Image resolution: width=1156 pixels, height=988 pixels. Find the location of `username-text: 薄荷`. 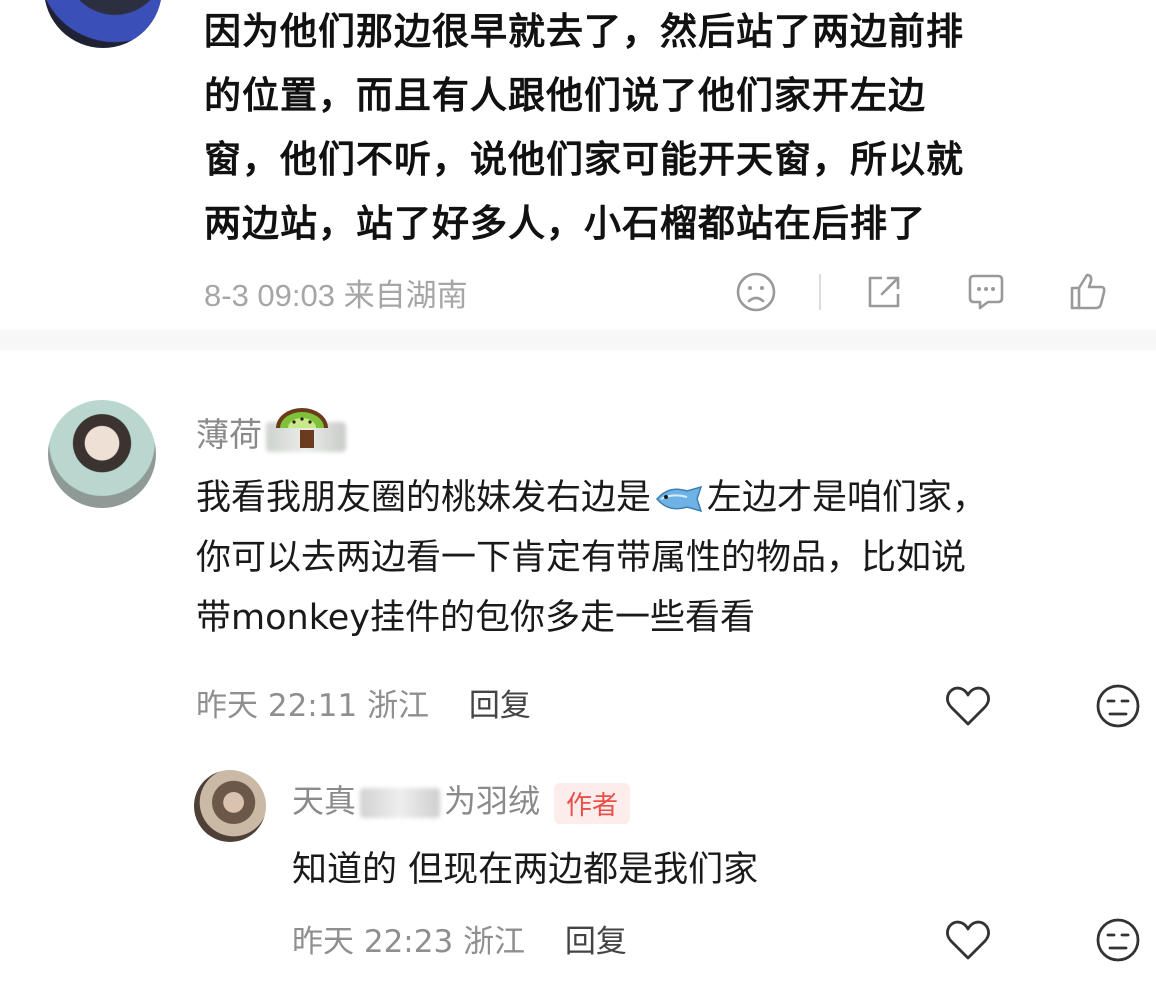

username-text: 薄荷 is located at coordinates (229, 434).